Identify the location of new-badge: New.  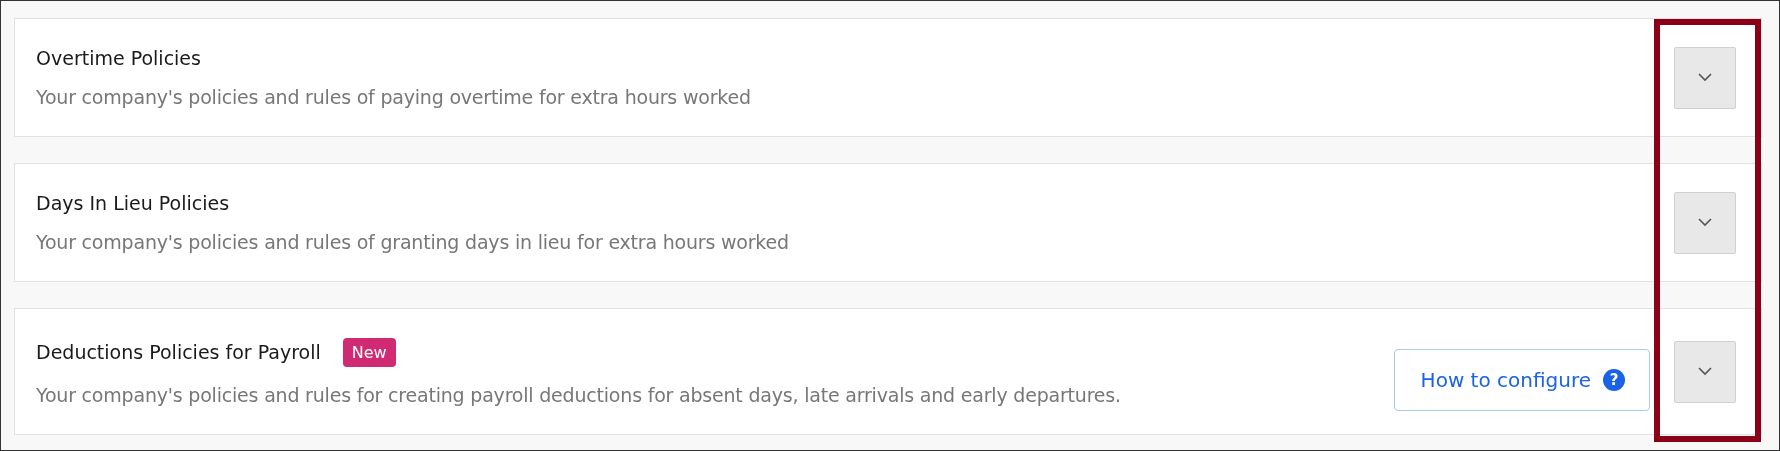
(369, 352).